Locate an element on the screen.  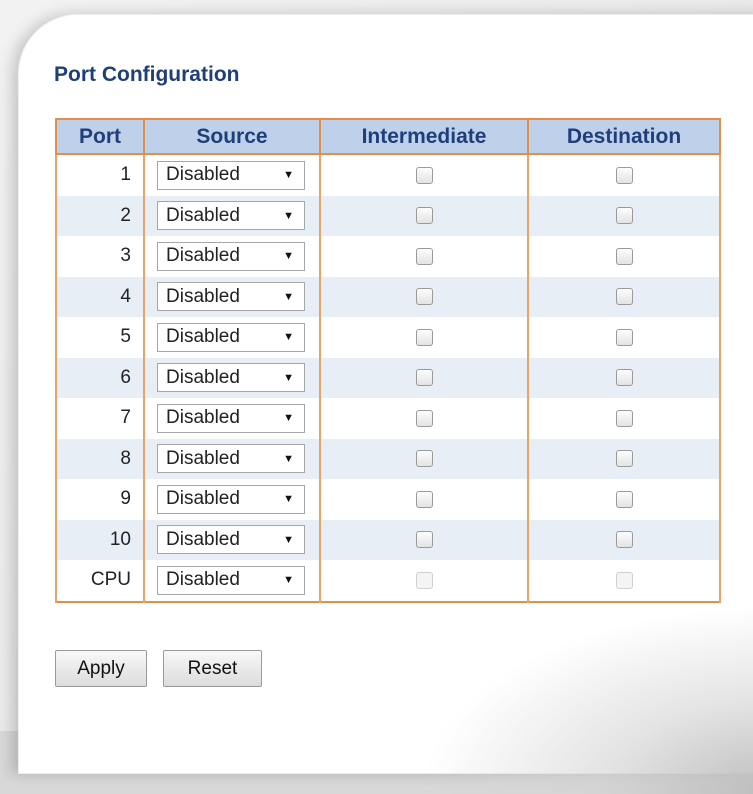
col-header-source: Source is located at coordinates (232, 136).